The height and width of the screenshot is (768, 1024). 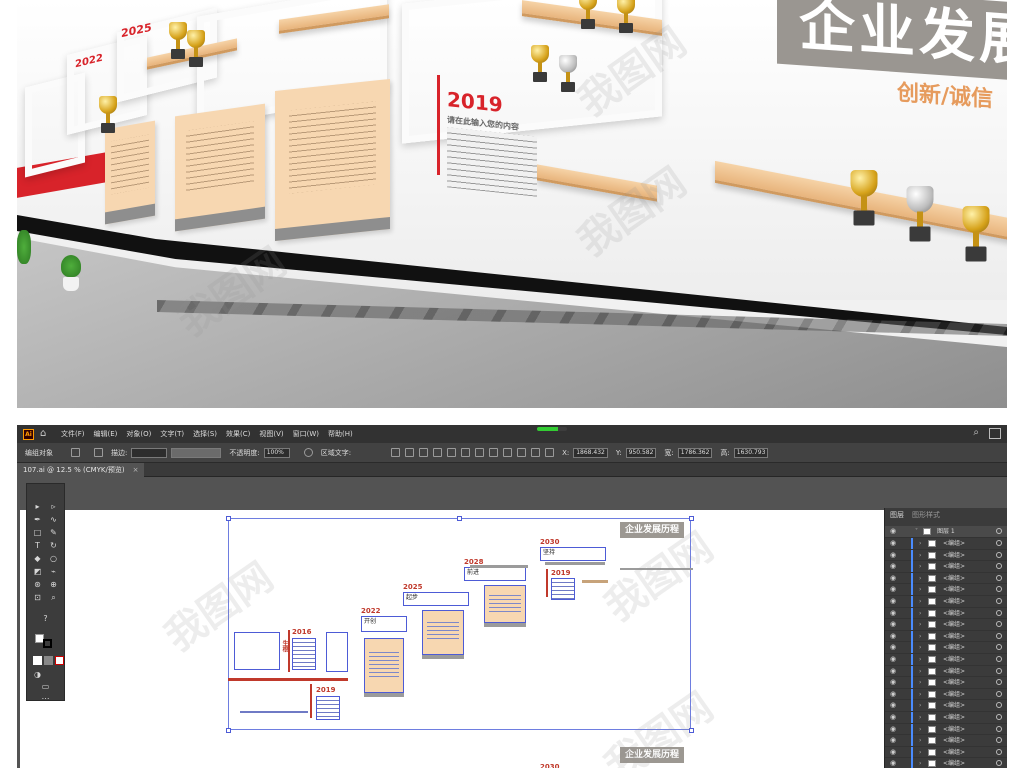 I want to click on document-tab: 107.ai @ 12.5 % (CMYK/预览) ×, so click(x=81, y=470).